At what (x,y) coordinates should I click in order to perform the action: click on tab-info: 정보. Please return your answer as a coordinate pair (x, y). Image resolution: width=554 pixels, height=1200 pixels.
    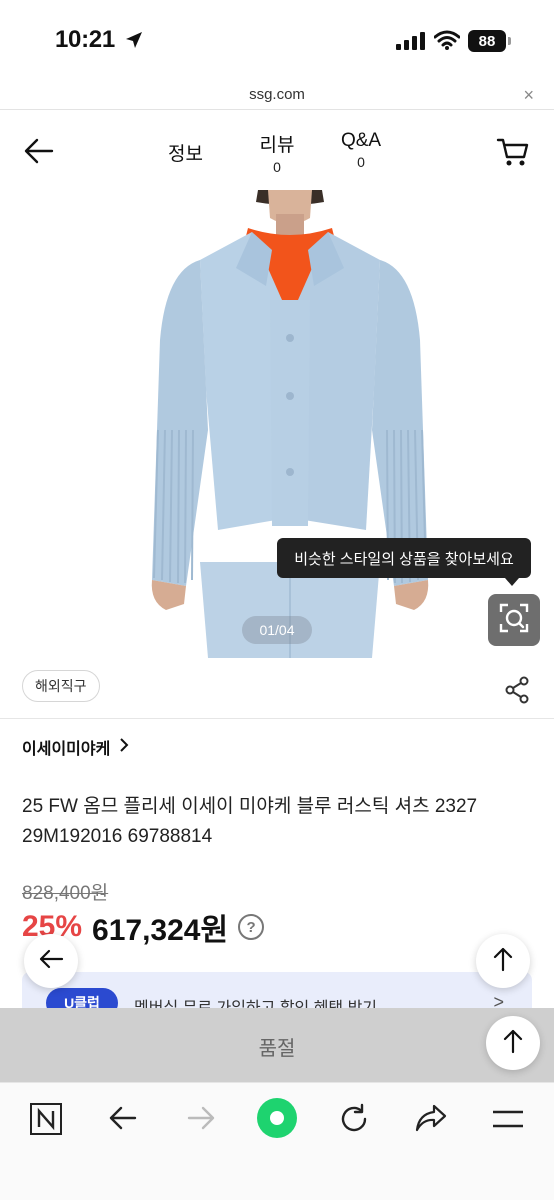
    Looking at the image, I should click on (185, 152).